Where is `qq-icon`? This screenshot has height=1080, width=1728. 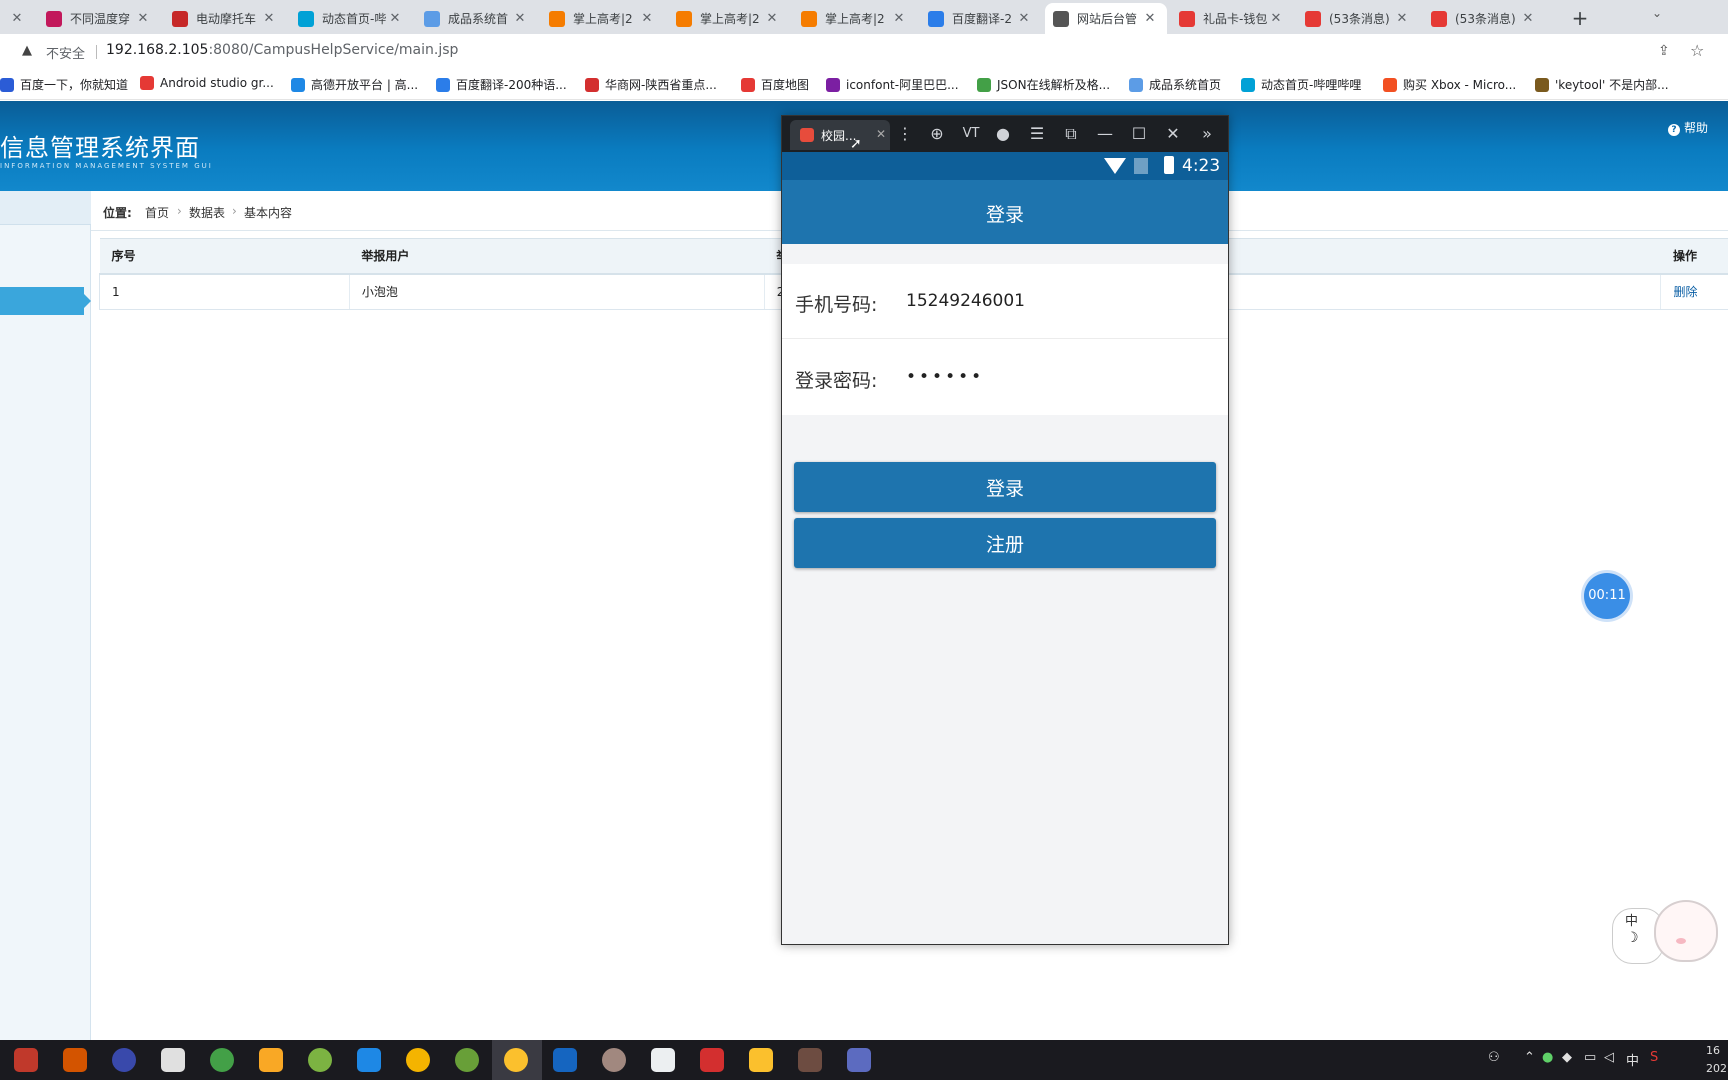 qq-icon is located at coordinates (75, 1060).